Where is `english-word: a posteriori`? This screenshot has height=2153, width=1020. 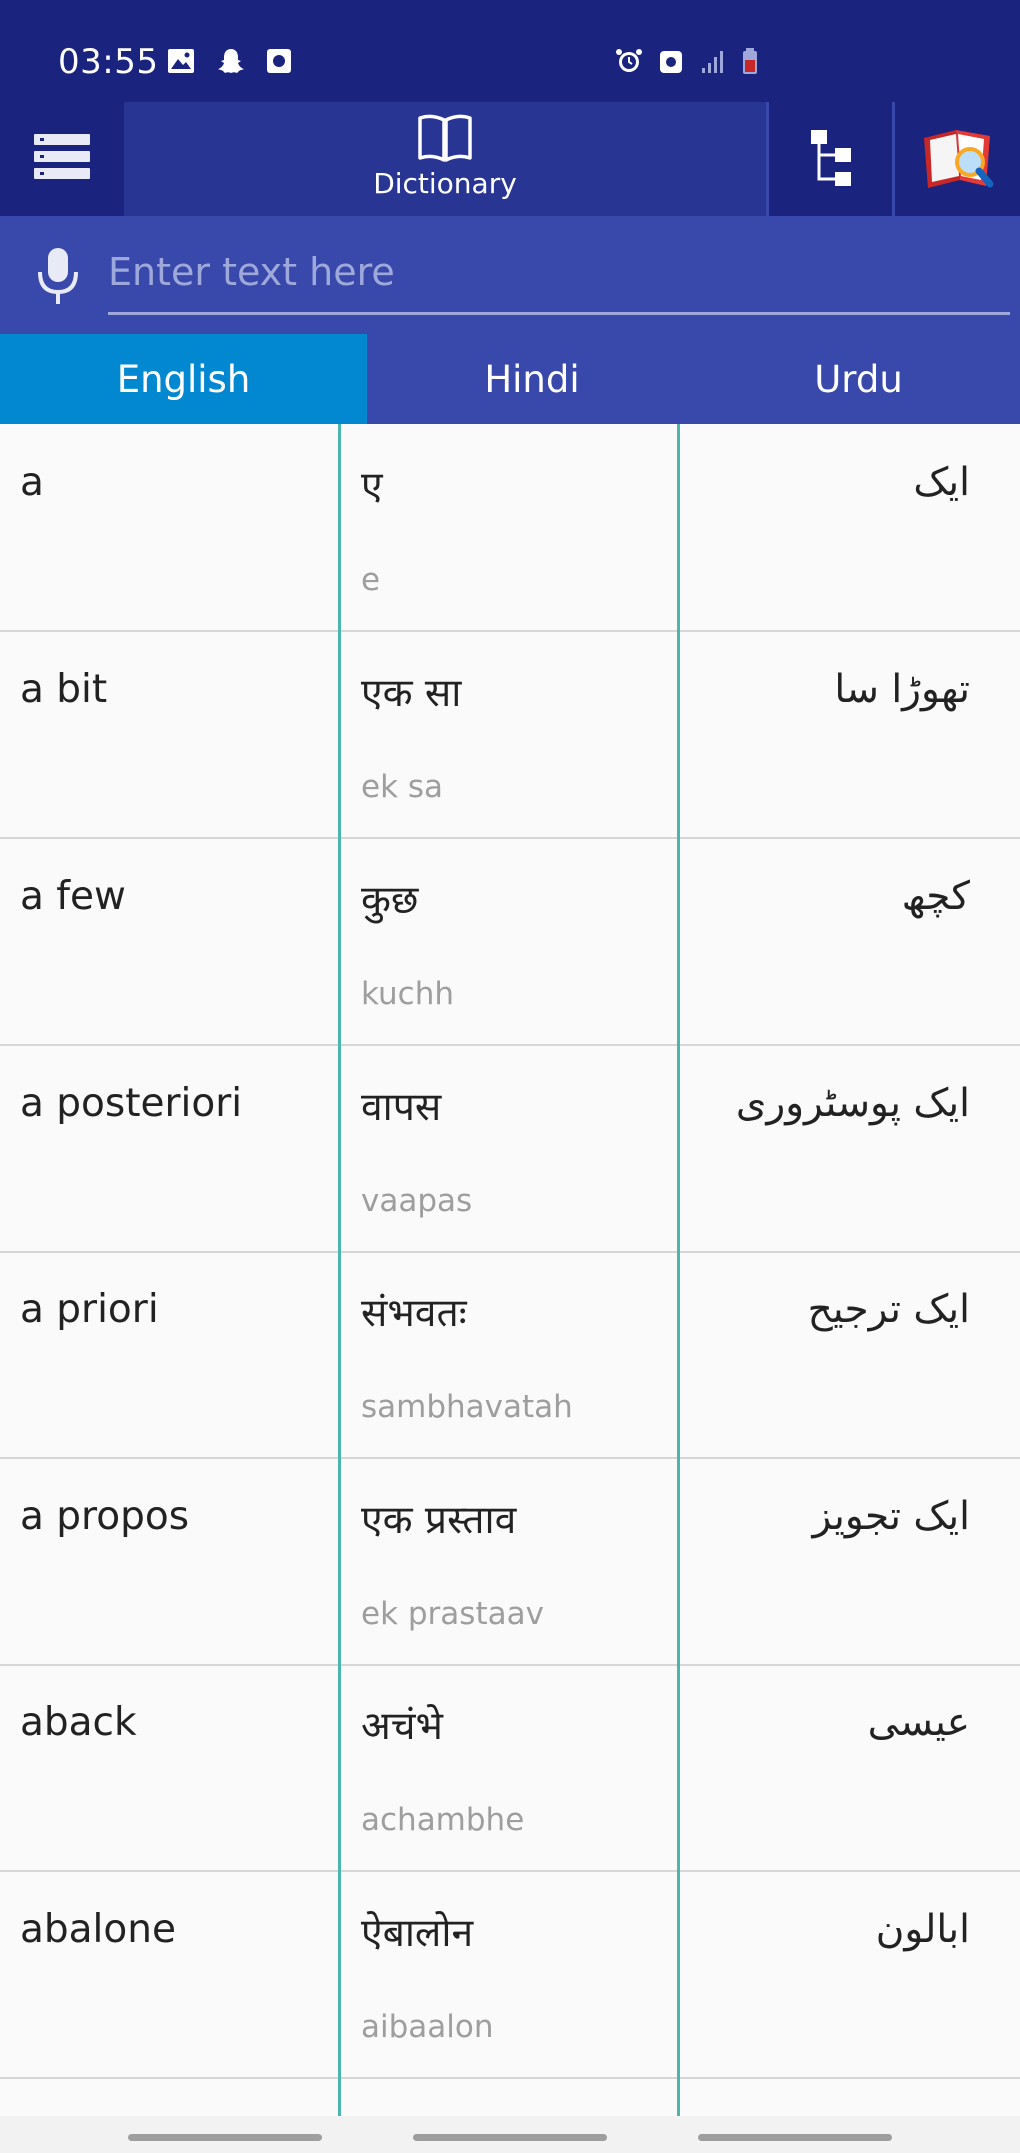
english-word: a posteriori is located at coordinates (131, 1103).